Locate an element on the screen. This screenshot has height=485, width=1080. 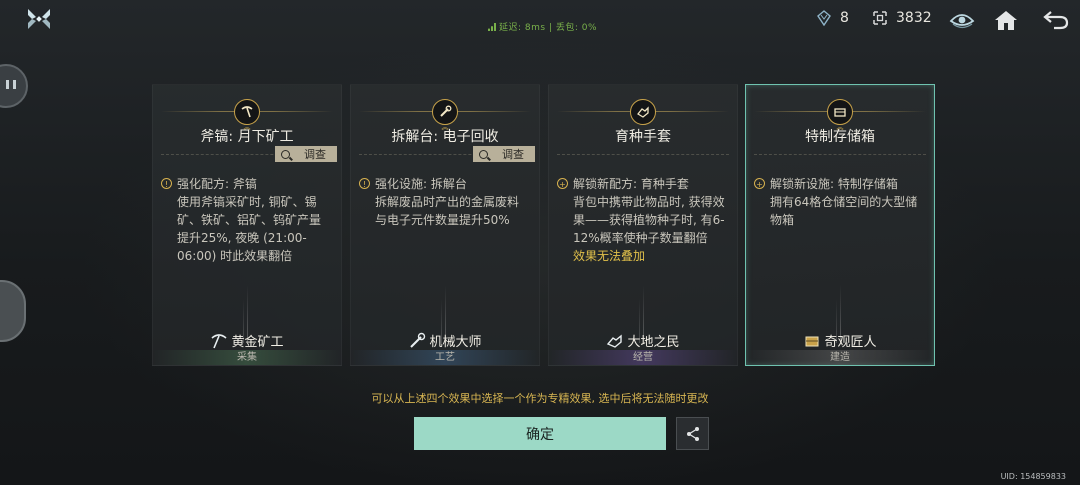
card-tag: 奇观匠人 is located at coordinates (840, 340).